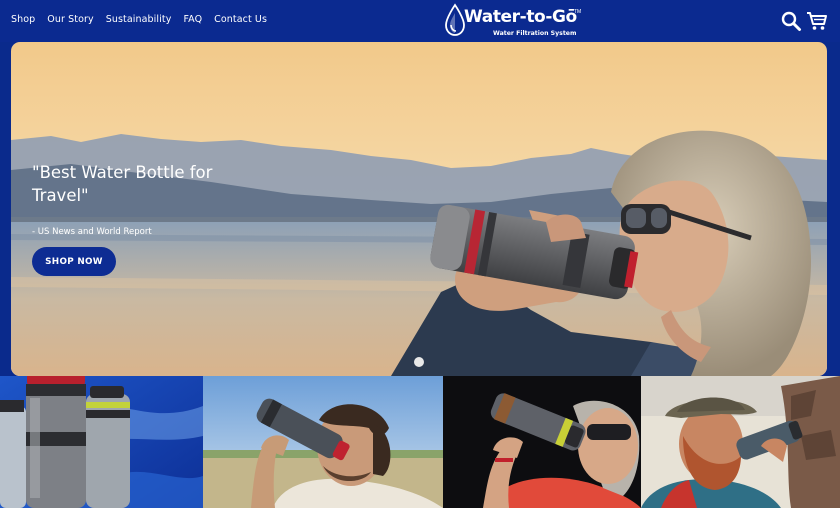 The width and height of the screenshot is (840, 508). Describe the element at coordinates (578, 12) in the screenshot. I see `logo-trademark: TM` at that location.